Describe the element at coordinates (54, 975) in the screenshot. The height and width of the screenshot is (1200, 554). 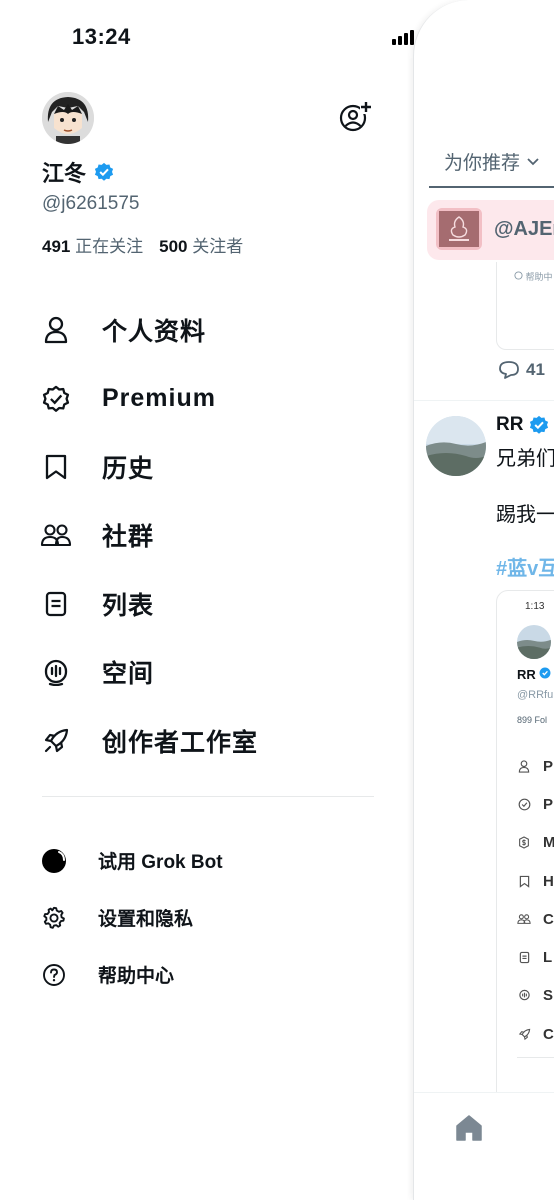
I see `help-icon` at that location.